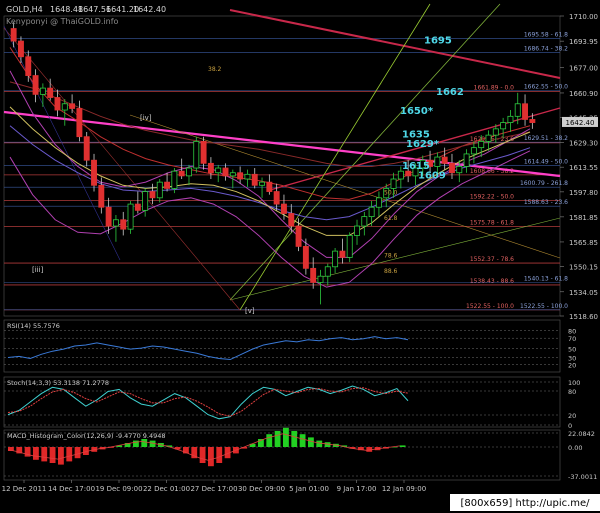 This screenshot has width=600, height=513. I want to click on y-tick-label: 1629.30, so click(583, 143).